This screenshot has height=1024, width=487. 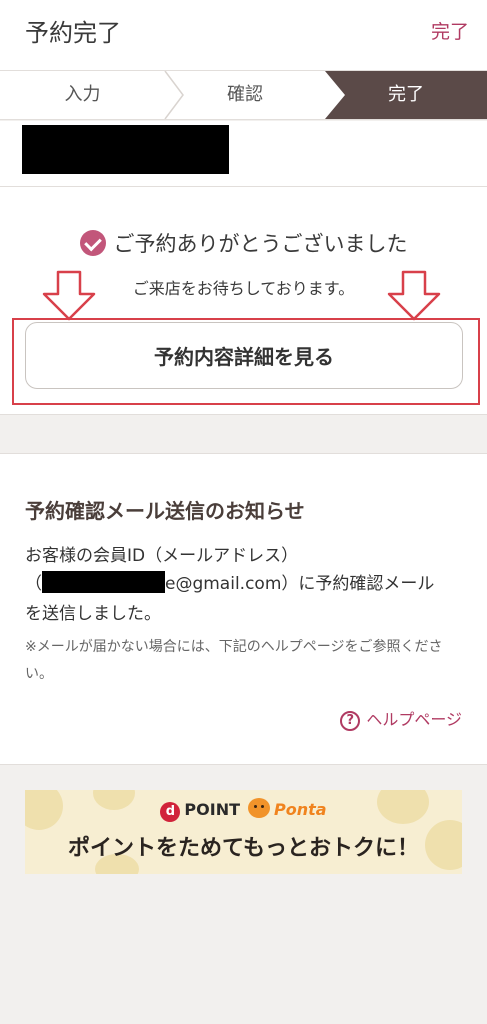 What do you see at coordinates (243, 810) in the screenshot?
I see `banner-logos: d POINT Ponta` at bounding box center [243, 810].